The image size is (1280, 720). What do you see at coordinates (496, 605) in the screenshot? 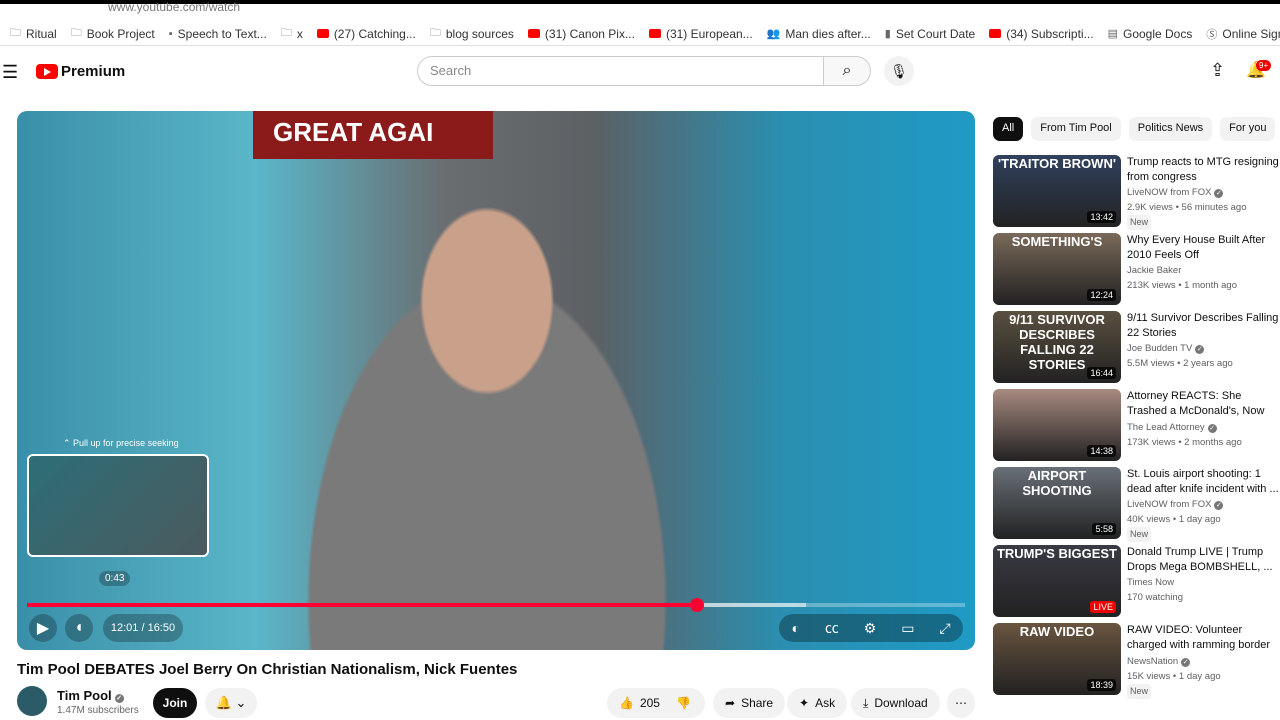
I see `progress-bar` at bounding box center [496, 605].